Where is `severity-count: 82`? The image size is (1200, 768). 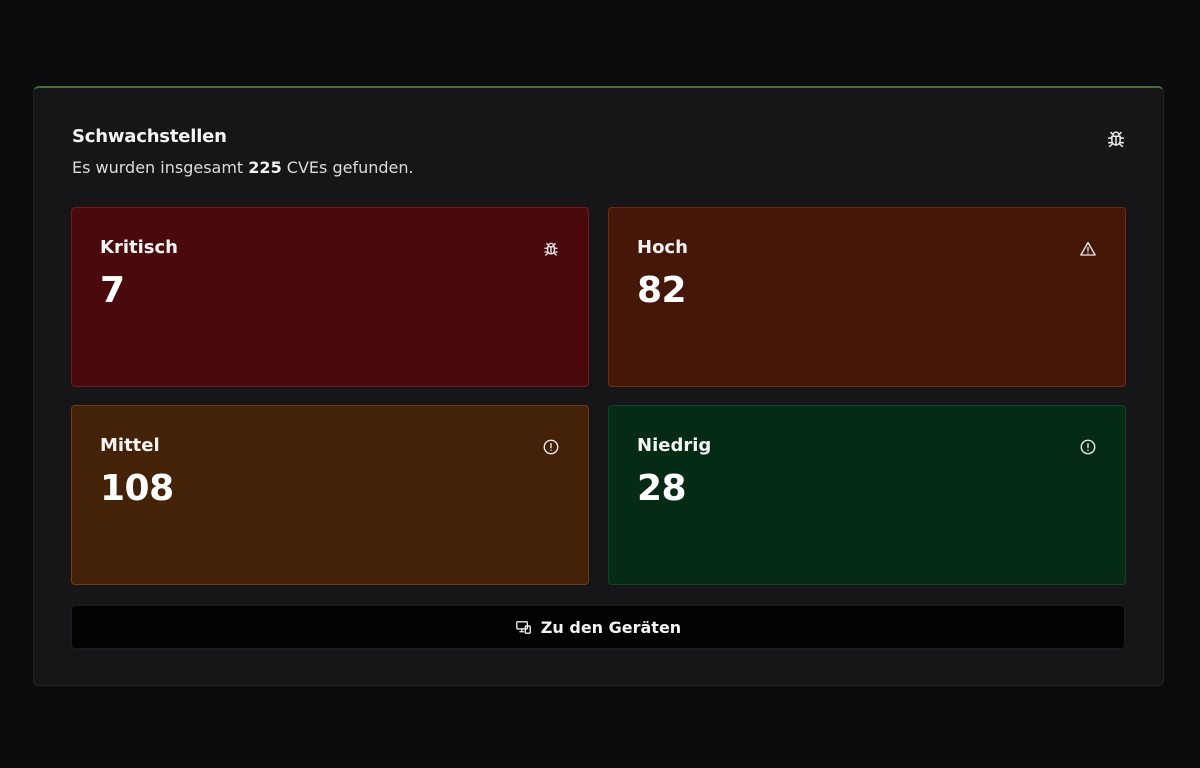
severity-count: 82 is located at coordinates (662, 290).